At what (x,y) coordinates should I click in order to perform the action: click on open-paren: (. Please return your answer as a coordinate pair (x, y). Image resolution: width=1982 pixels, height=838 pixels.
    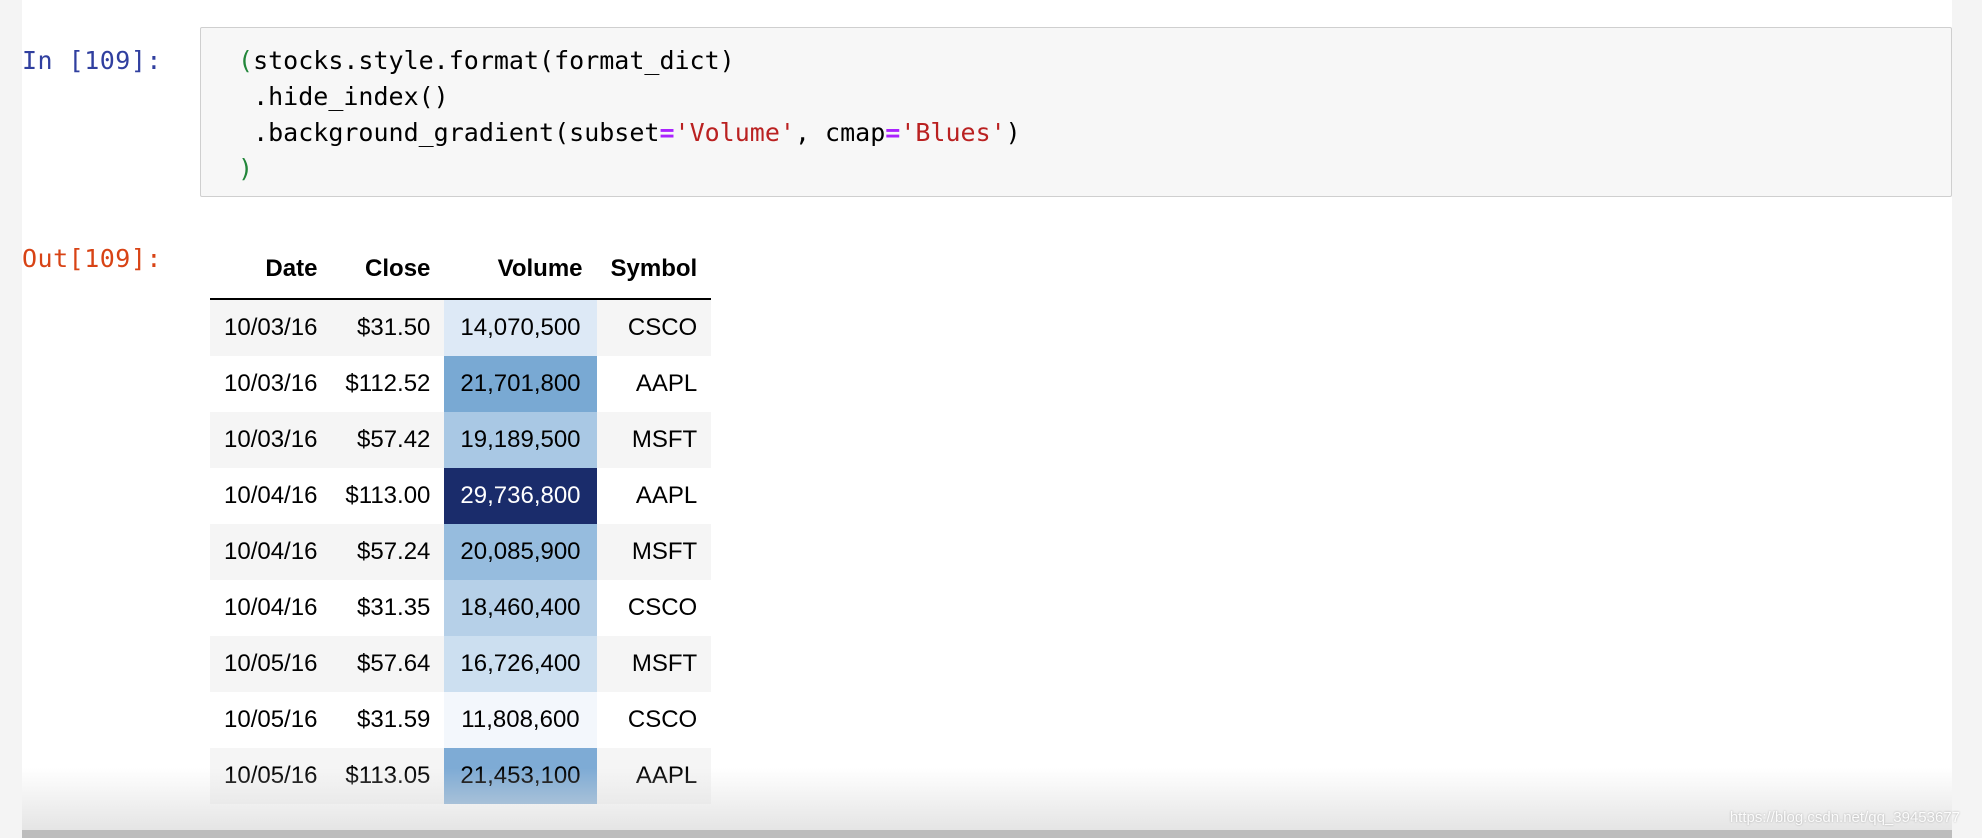
    Looking at the image, I should click on (246, 60).